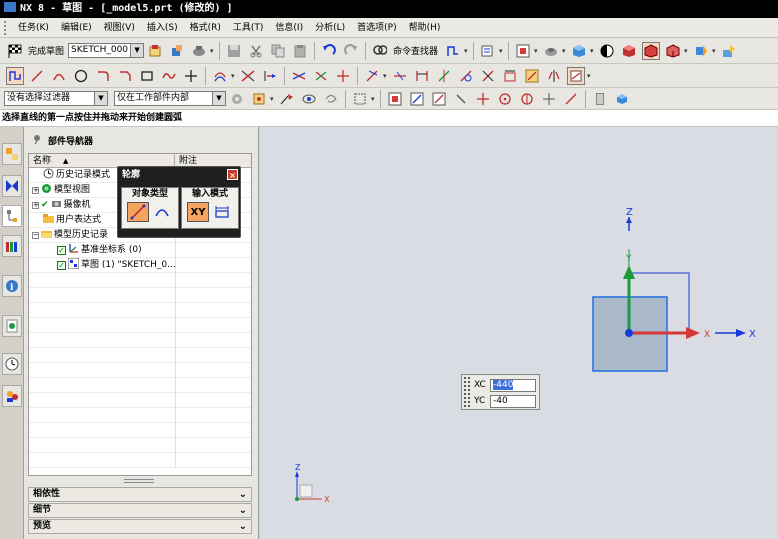 This screenshot has width=778, height=539. I want to click on snap-intersection-icon, so click(483, 99).